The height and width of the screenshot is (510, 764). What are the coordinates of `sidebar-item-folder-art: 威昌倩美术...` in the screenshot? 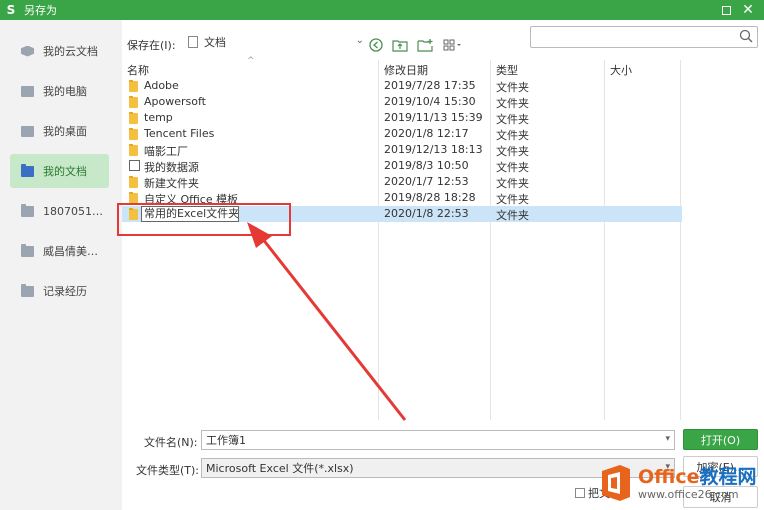 It's located at (59, 251).